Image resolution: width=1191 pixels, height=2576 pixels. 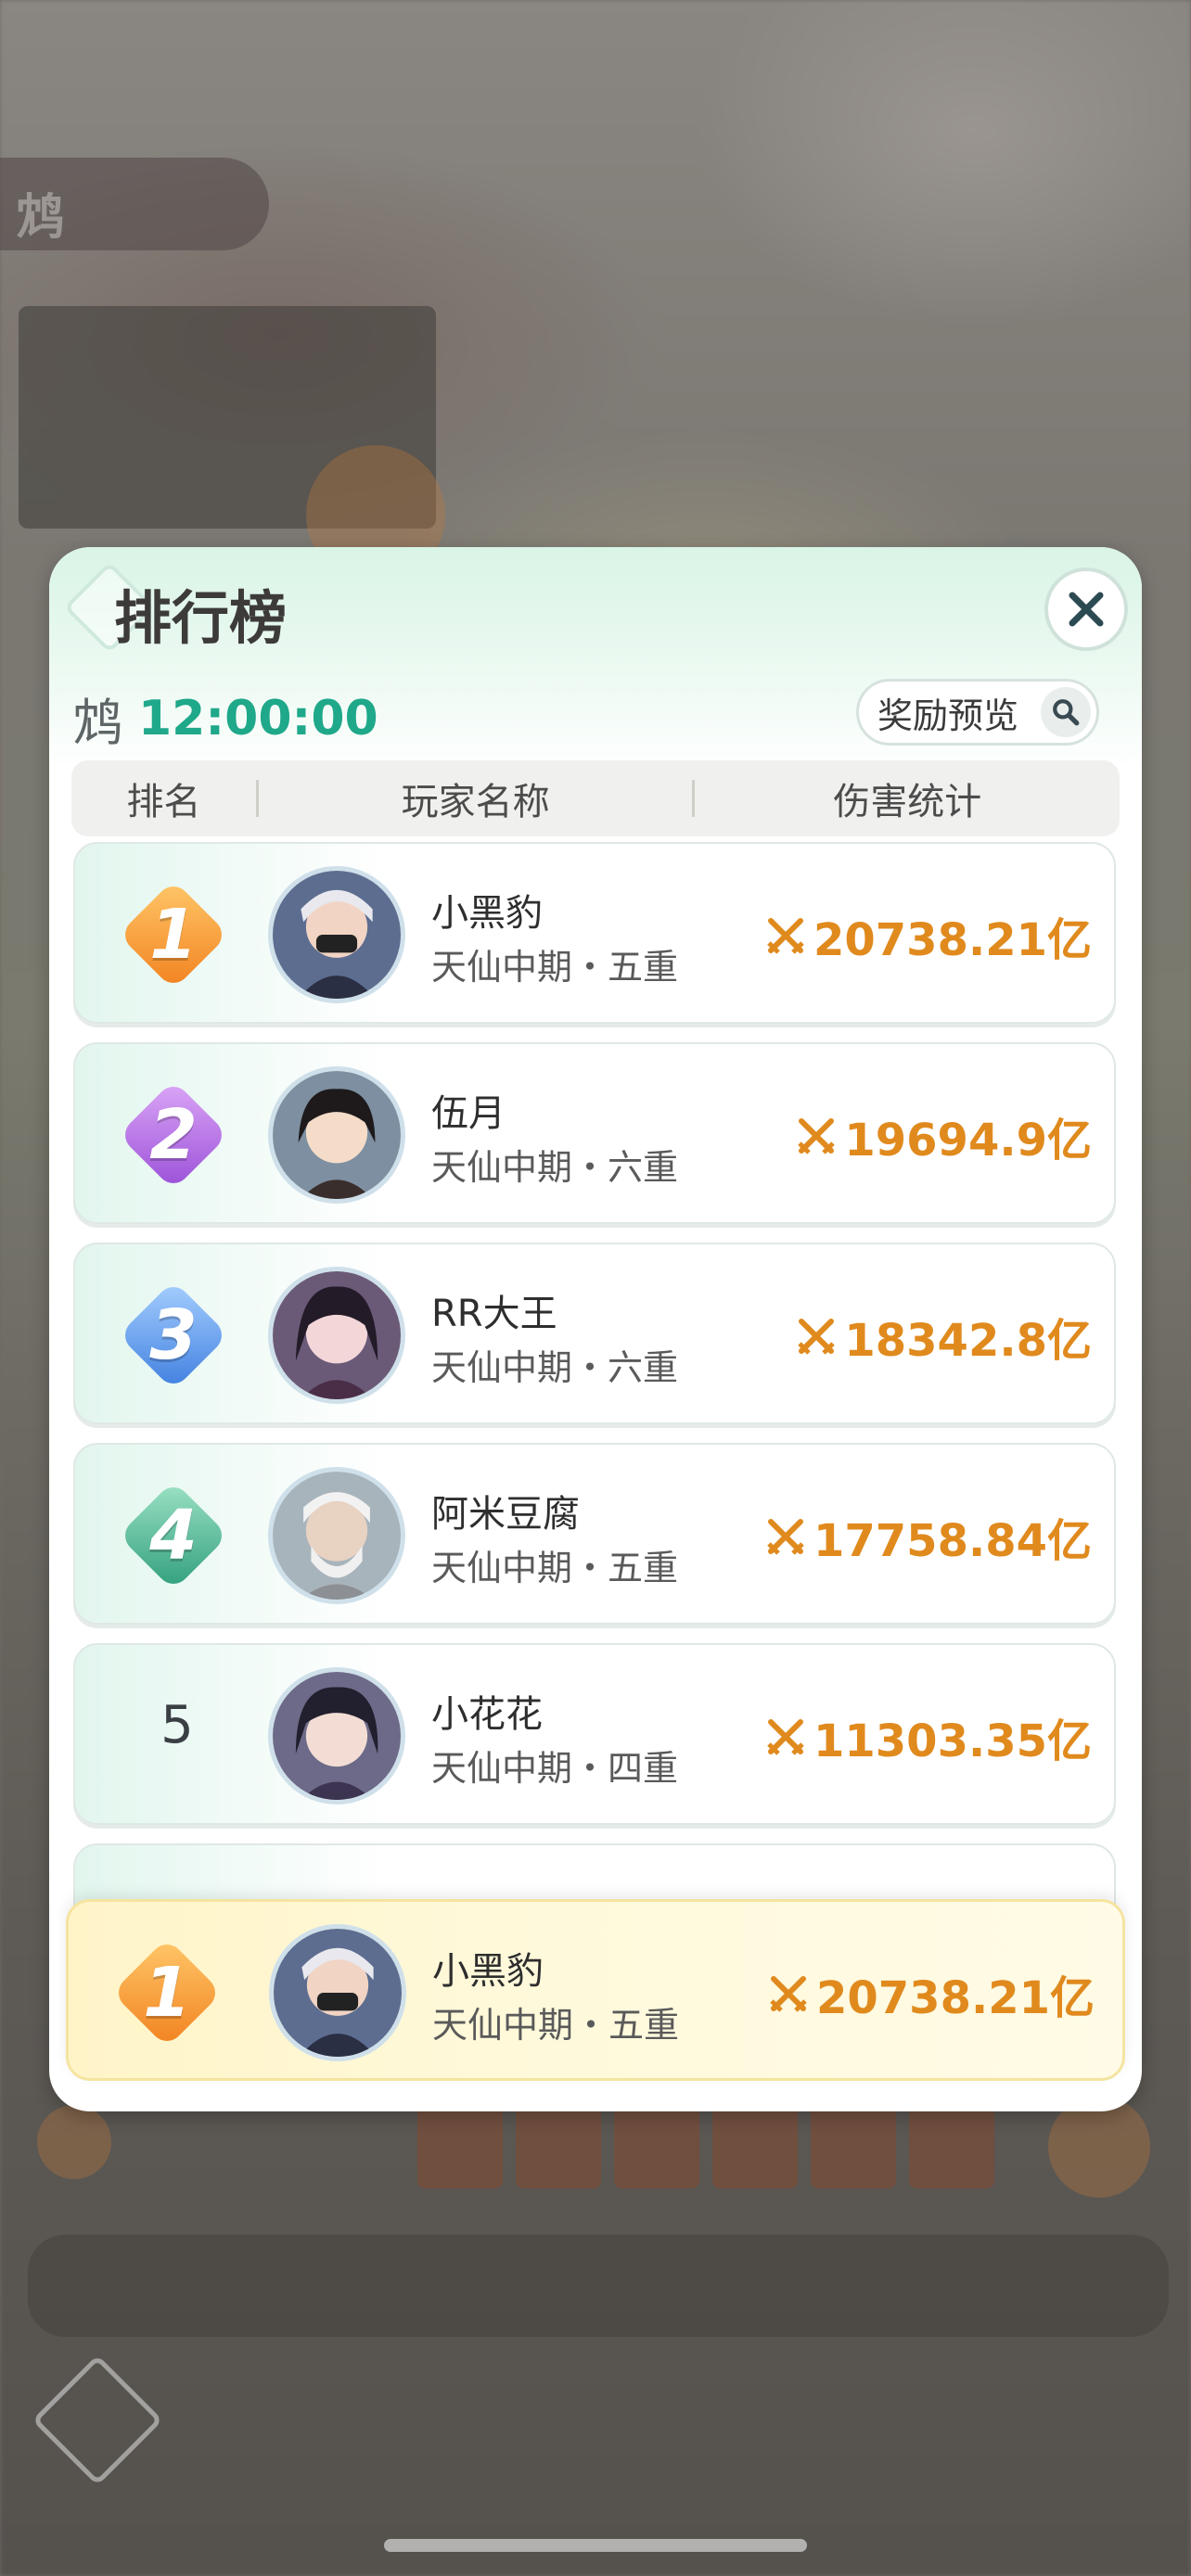 I want to click on ranking-row: 5 小花花 天仙中期・四重 11303.35亿, so click(x=594, y=1734).